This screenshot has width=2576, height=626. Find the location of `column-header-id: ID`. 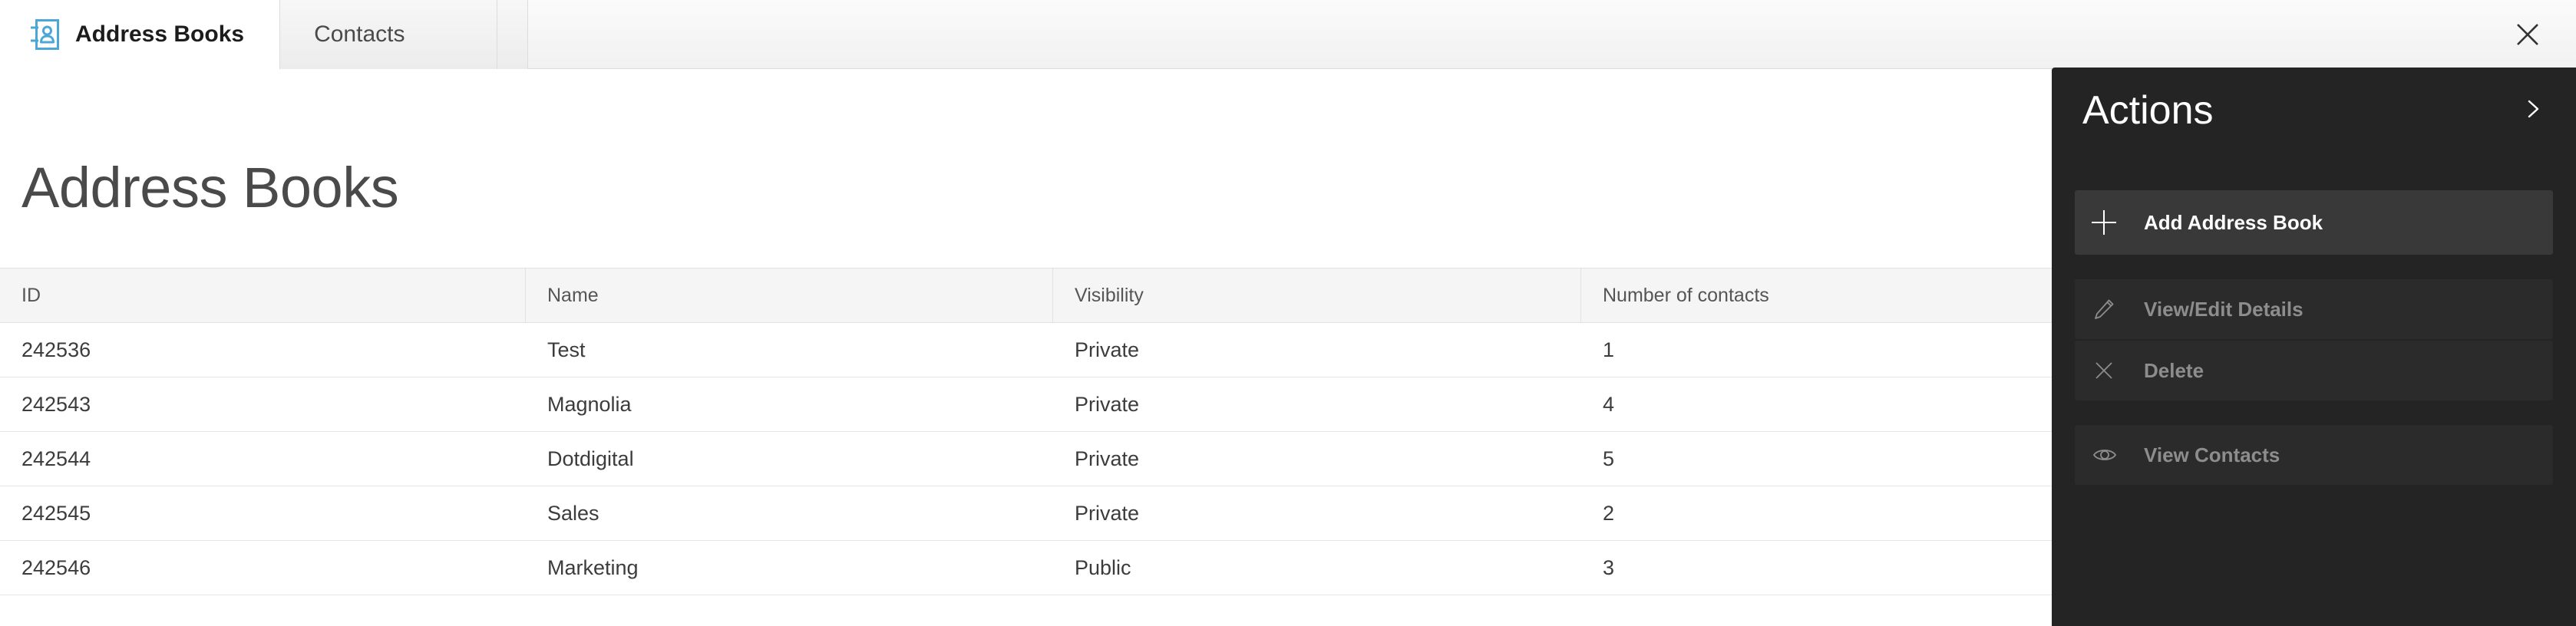

column-header-id: ID is located at coordinates (263, 295).